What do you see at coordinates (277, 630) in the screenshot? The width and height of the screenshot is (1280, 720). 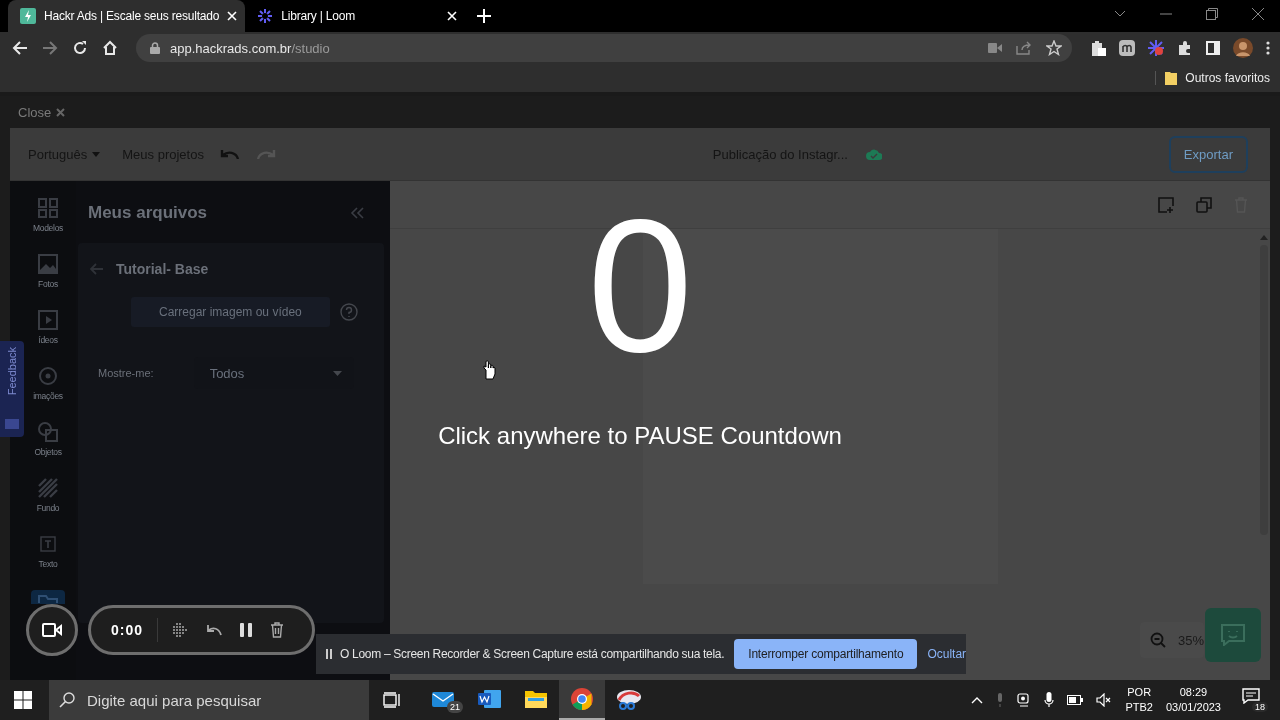 I see `trash-icon` at bounding box center [277, 630].